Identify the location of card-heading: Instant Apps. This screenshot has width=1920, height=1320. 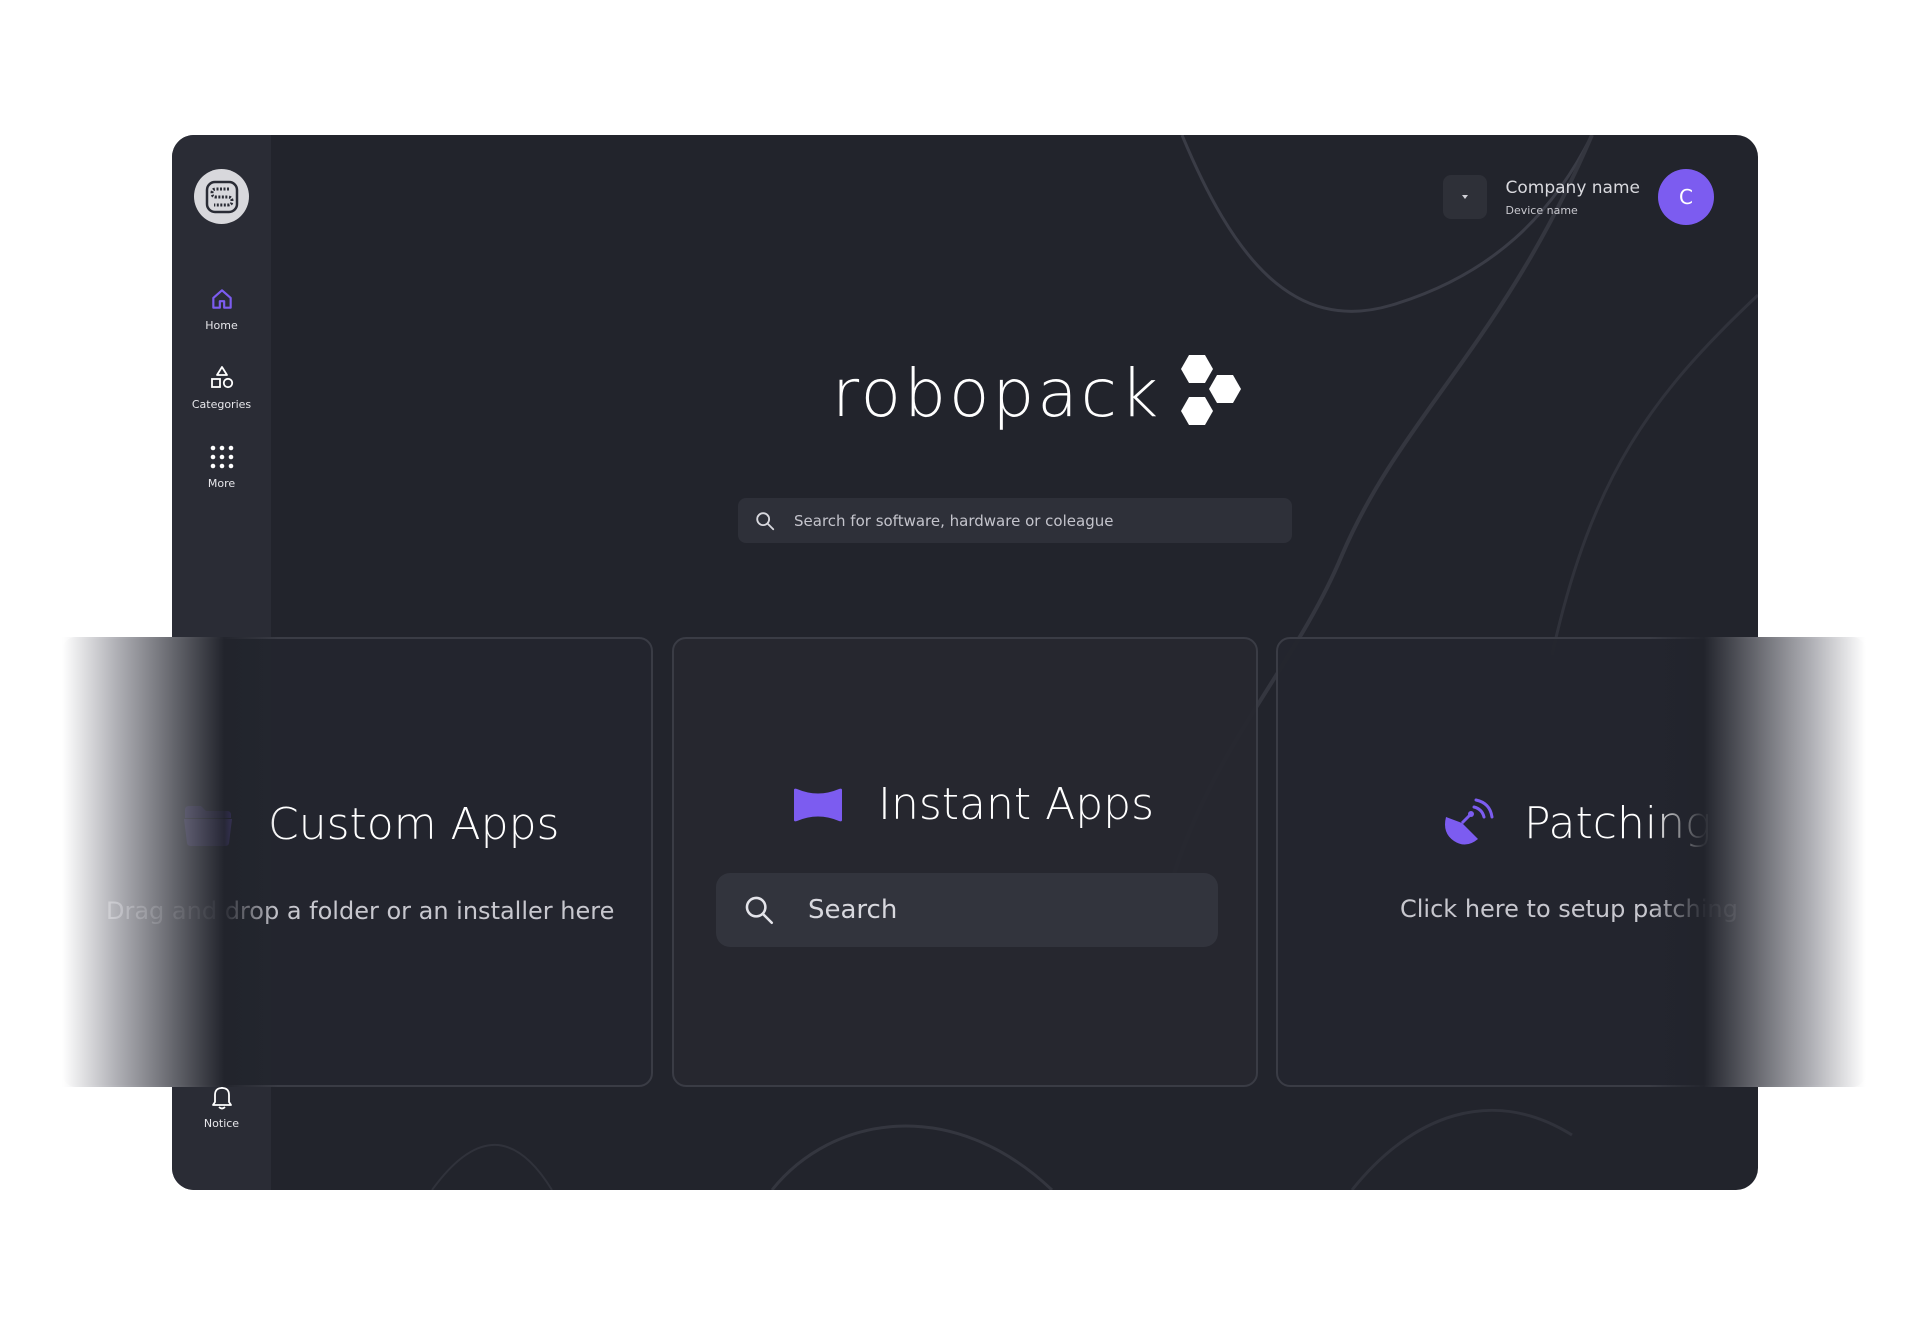
(973, 804).